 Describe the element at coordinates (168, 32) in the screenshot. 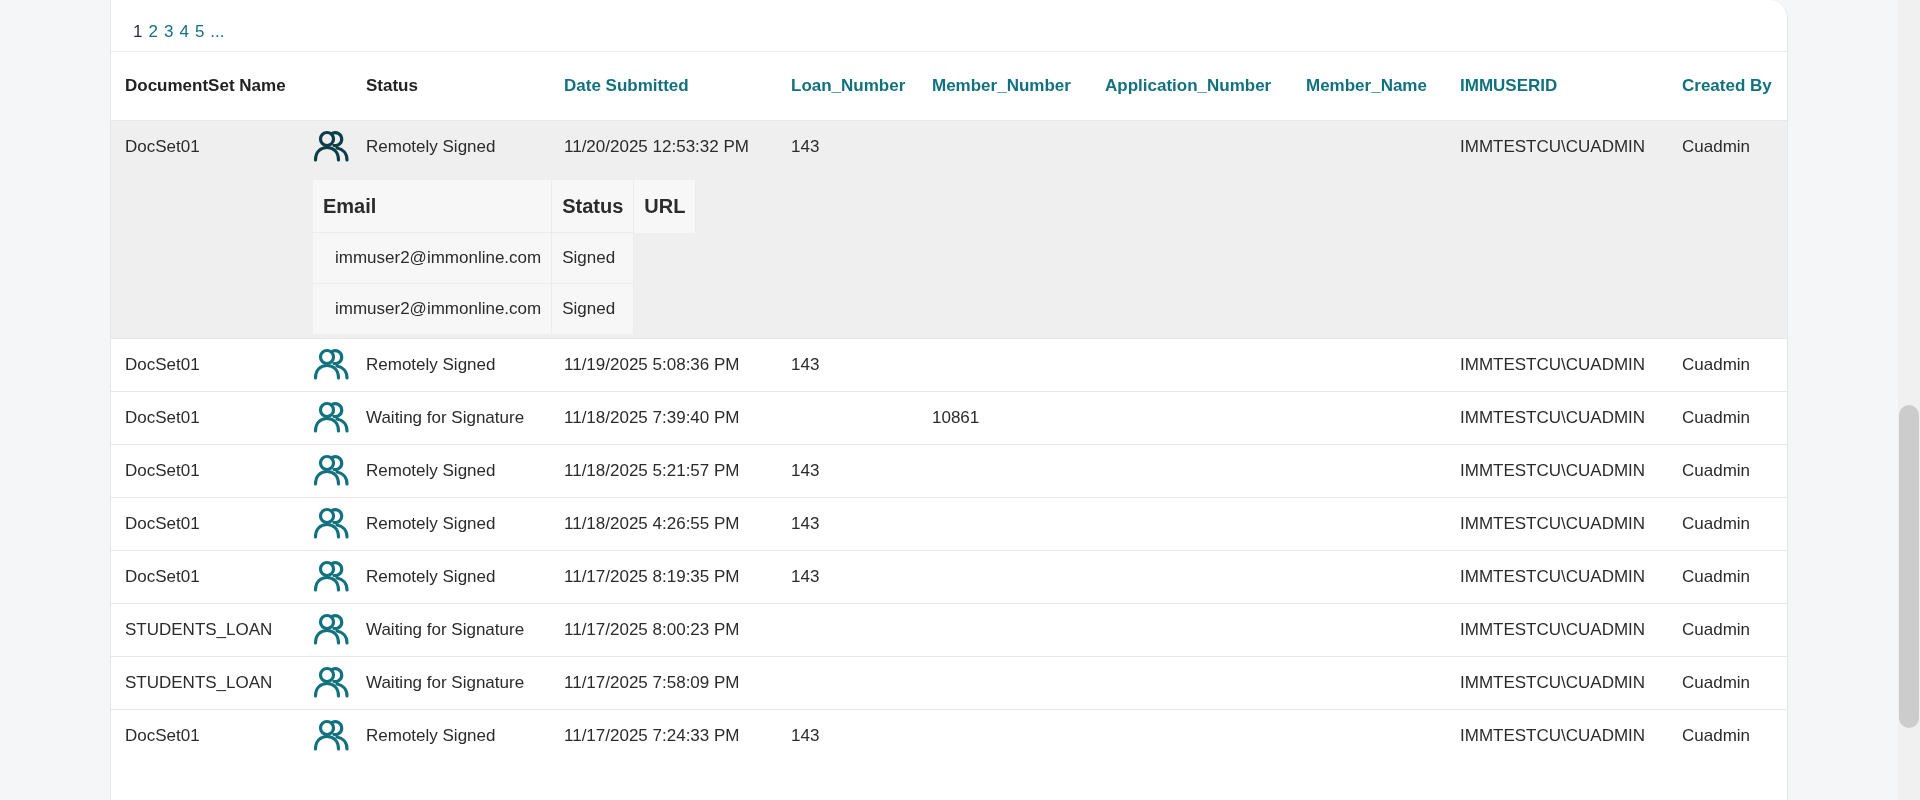

I see `page-link: 3` at that location.